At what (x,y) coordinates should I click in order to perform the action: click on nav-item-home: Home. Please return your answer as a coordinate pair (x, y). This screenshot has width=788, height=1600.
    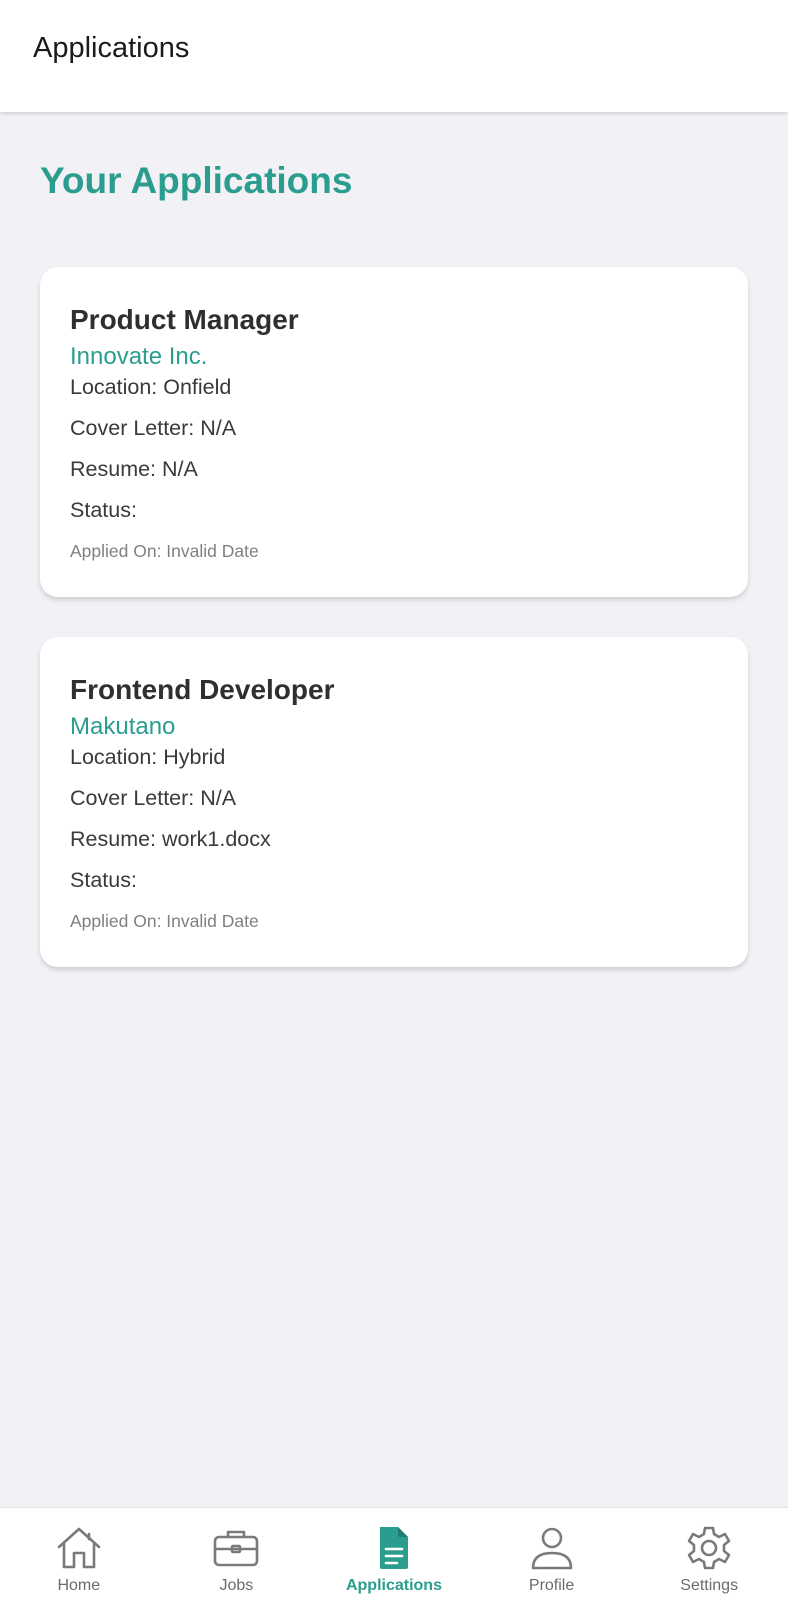
    Looking at the image, I should click on (79, 1554).